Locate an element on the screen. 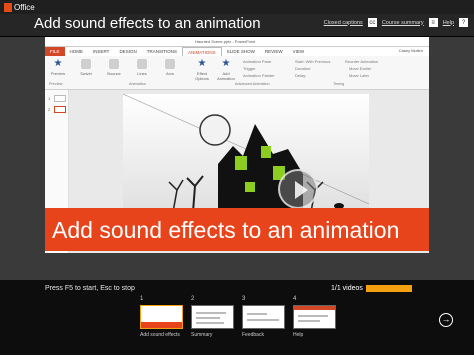  chapter-number: 3 is located at coordinates (244, 299).